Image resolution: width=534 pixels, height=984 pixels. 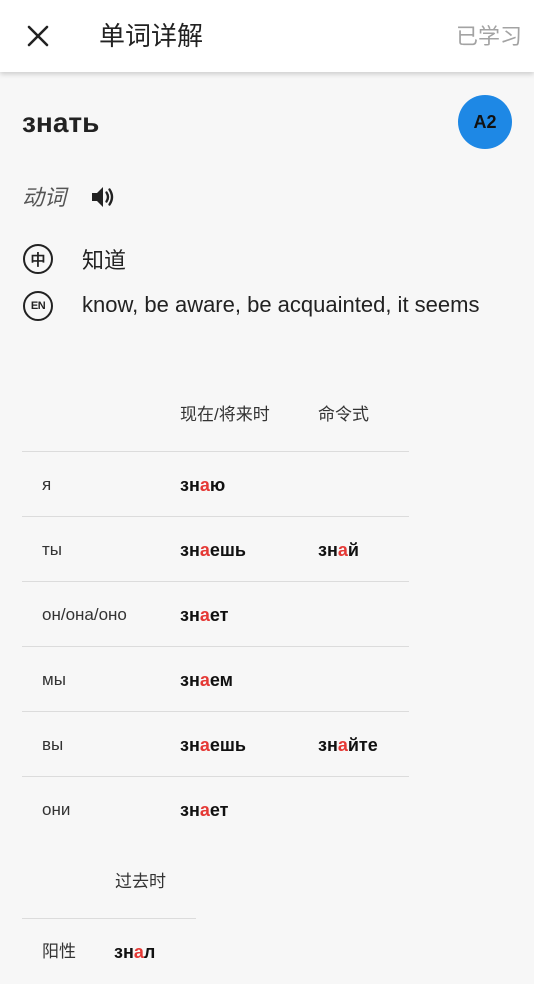 I want to click on chinese-language-icon: 中, so click(x=38, y=259).